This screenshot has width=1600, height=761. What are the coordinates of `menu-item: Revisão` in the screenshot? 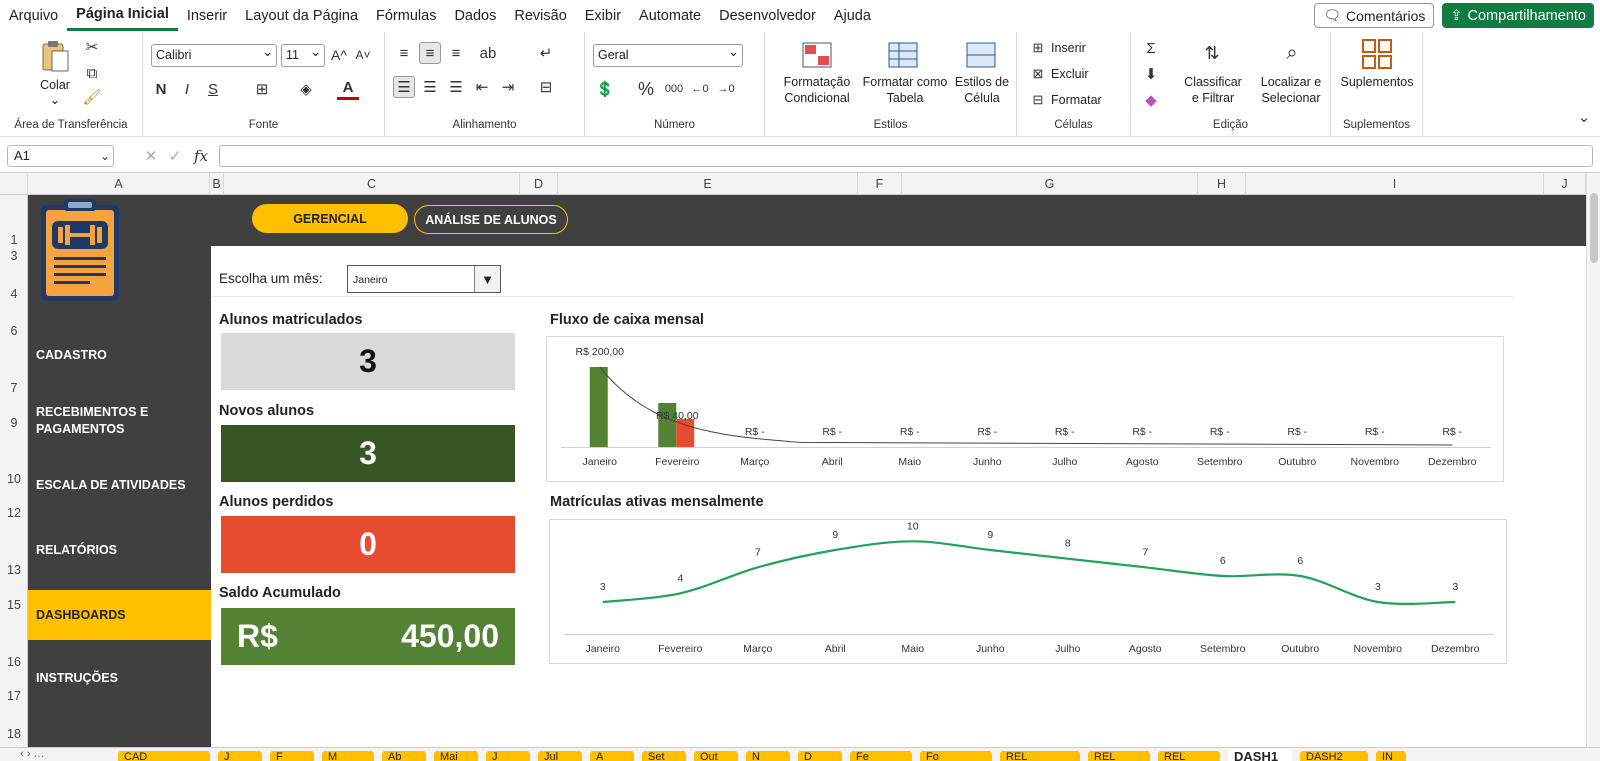 It's located at (540, 16).